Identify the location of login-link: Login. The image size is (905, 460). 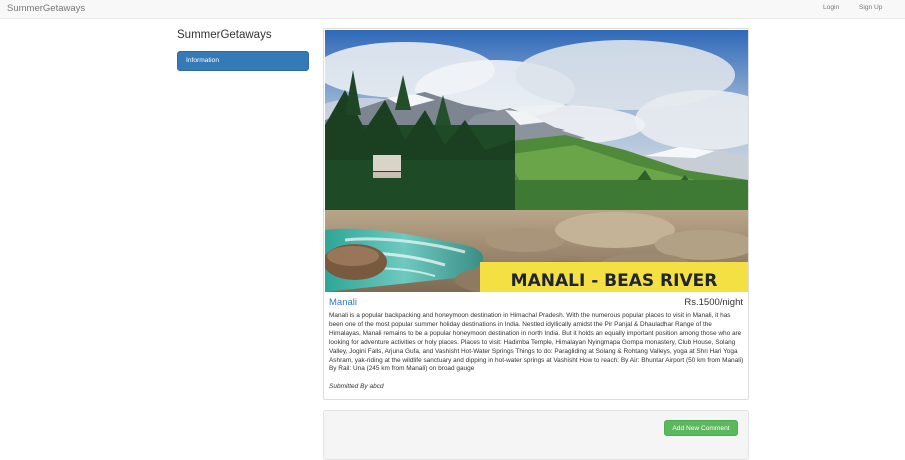
(831, 7).